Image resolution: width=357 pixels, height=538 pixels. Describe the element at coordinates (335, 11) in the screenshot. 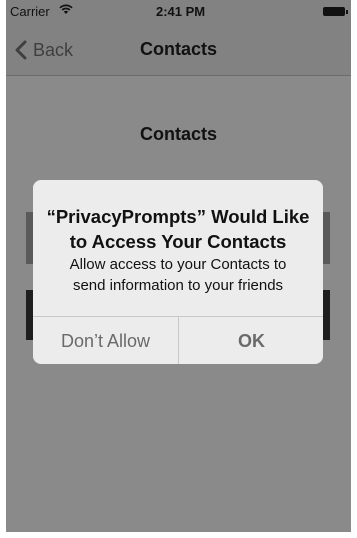

I see `battery-icon` at that location.